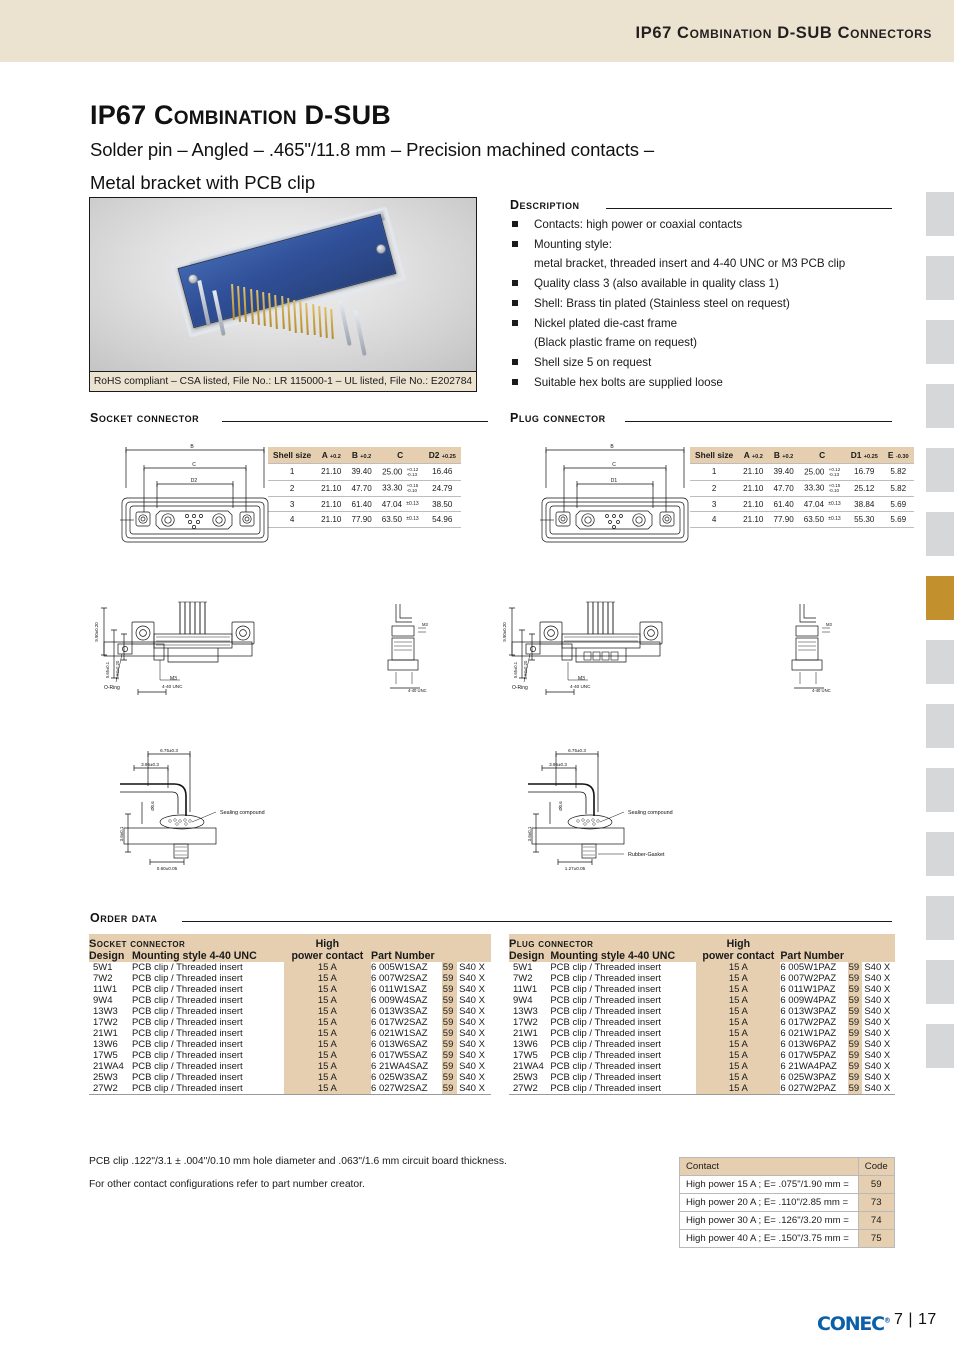  What do you see at coordinates (638, 224) in the screenshot?
I see `description-item-text: Contacts: high power or coaxial contacts` at bounding box center [638, 224].